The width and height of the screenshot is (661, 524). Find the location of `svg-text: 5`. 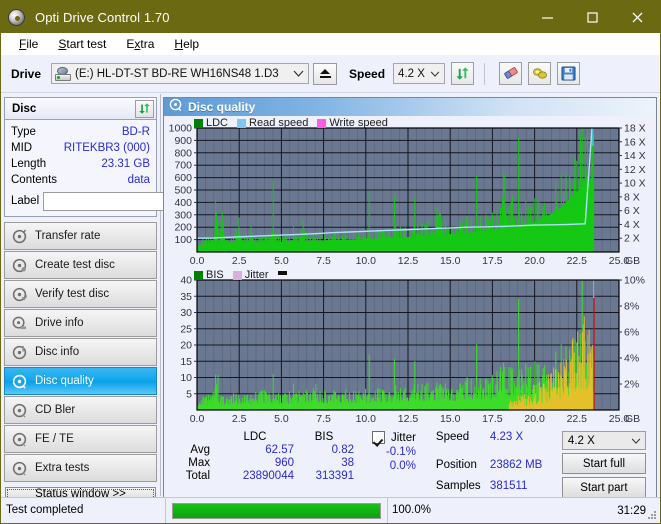

svg-text: 5 is located at coordinates (189, 394).